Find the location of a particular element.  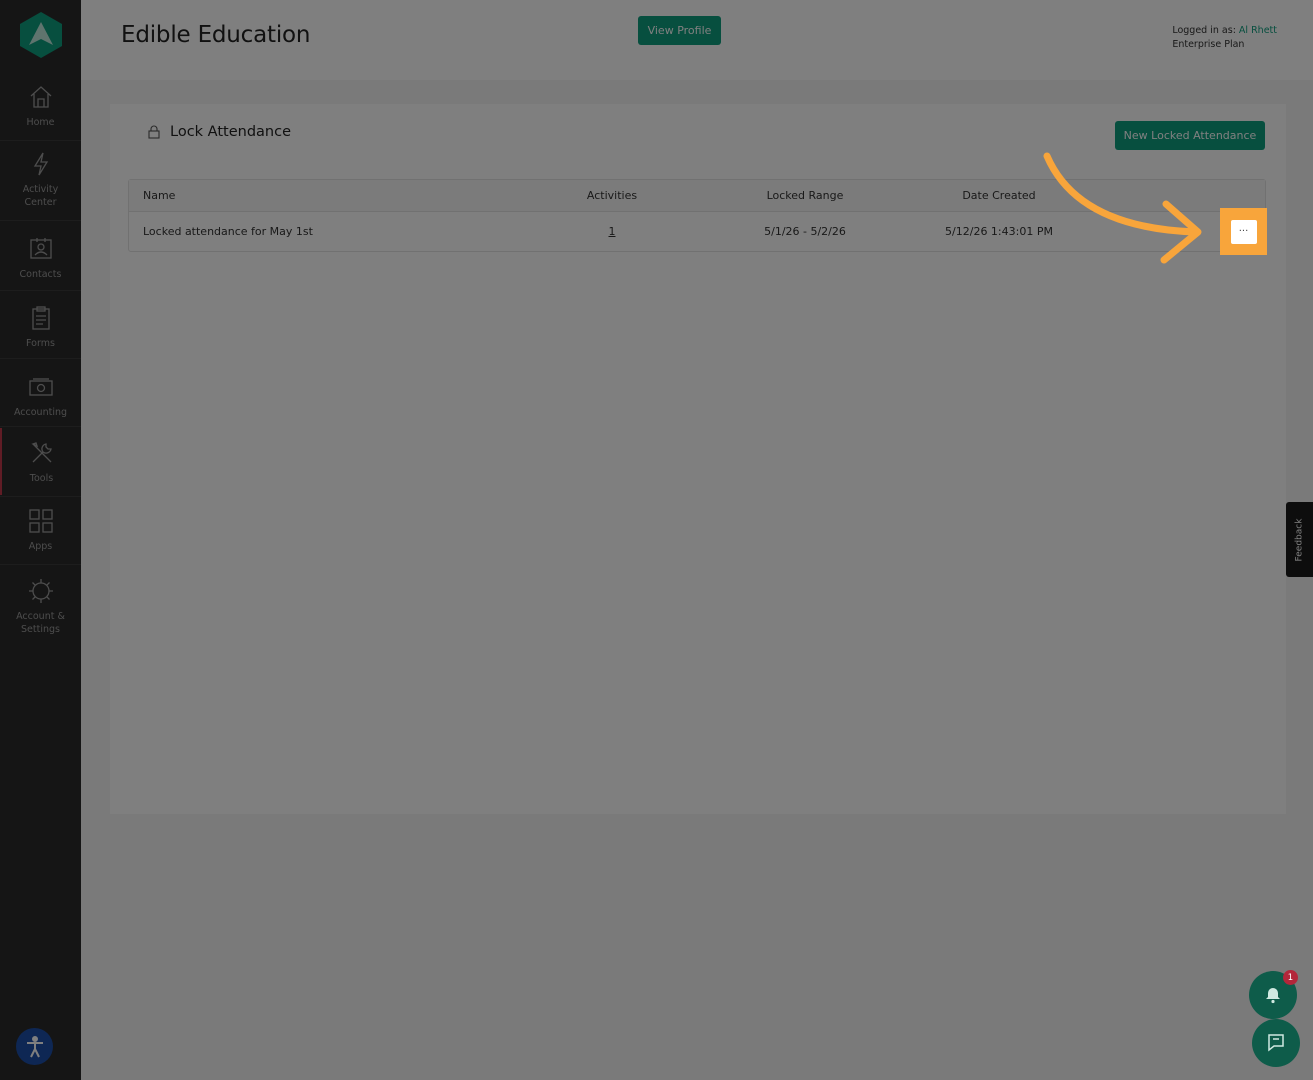

lock-icon is located at coordinates (154, 132).